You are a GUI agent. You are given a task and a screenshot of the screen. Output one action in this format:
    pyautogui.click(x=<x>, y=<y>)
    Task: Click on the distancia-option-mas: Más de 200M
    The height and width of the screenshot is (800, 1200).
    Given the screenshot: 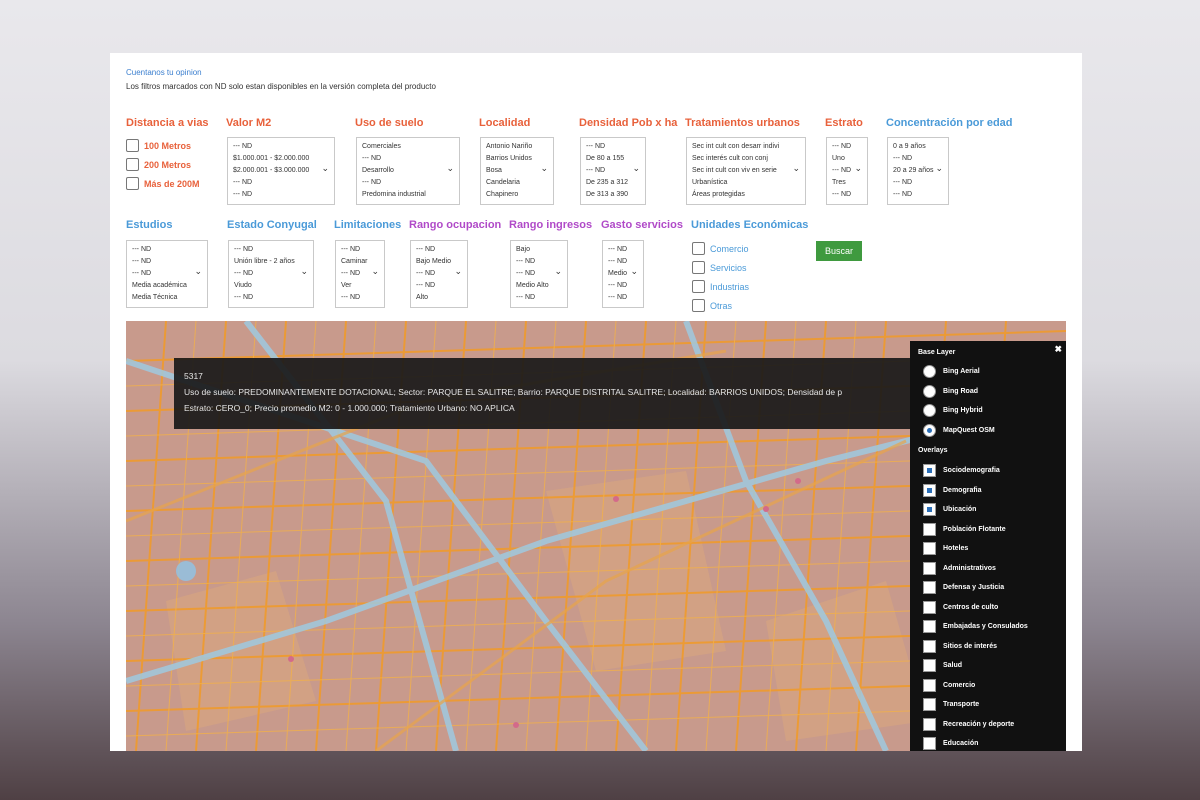 What is the action you would take?
    pyautogui.click(x=163, y=183)
    